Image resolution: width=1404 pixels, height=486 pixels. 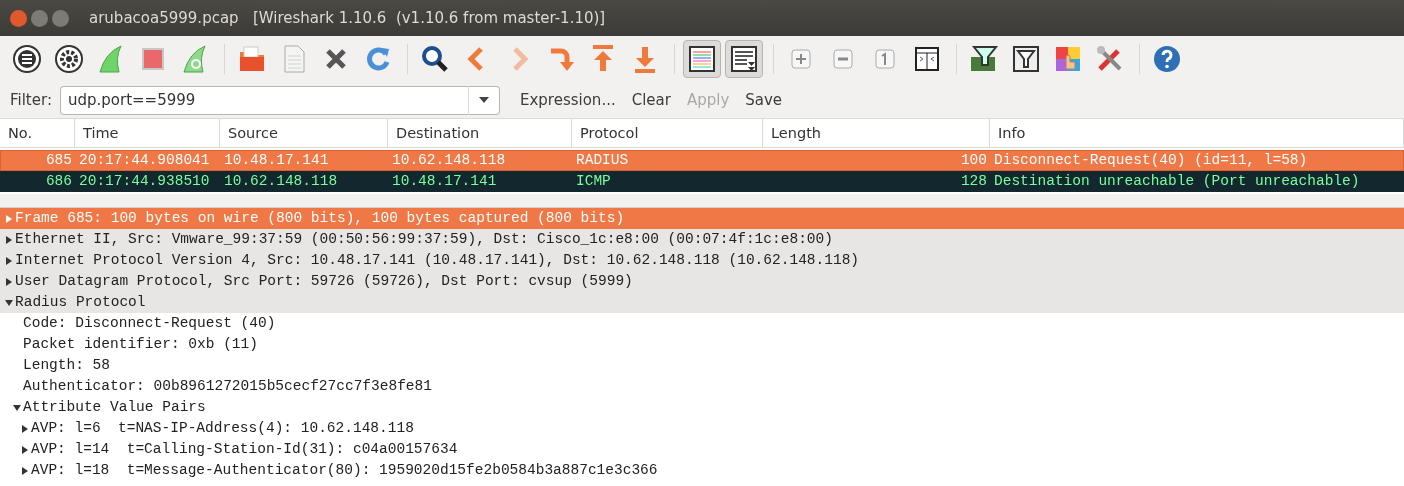 What do you see at coordinates (144, 181) in the screenshot?
I see `table-cell-text: 20:17:44.938510` at bounding box center [144, 181].